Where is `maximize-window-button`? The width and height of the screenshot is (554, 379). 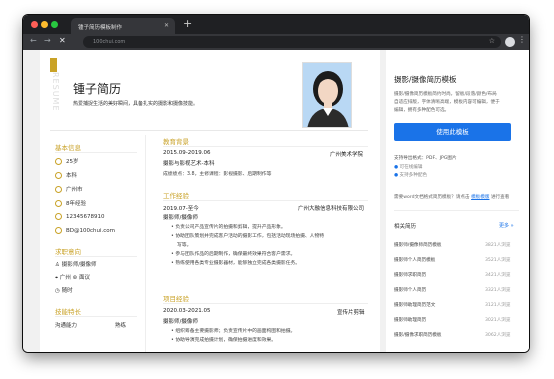
maximize-window-button is located at coordinates (54, 24).